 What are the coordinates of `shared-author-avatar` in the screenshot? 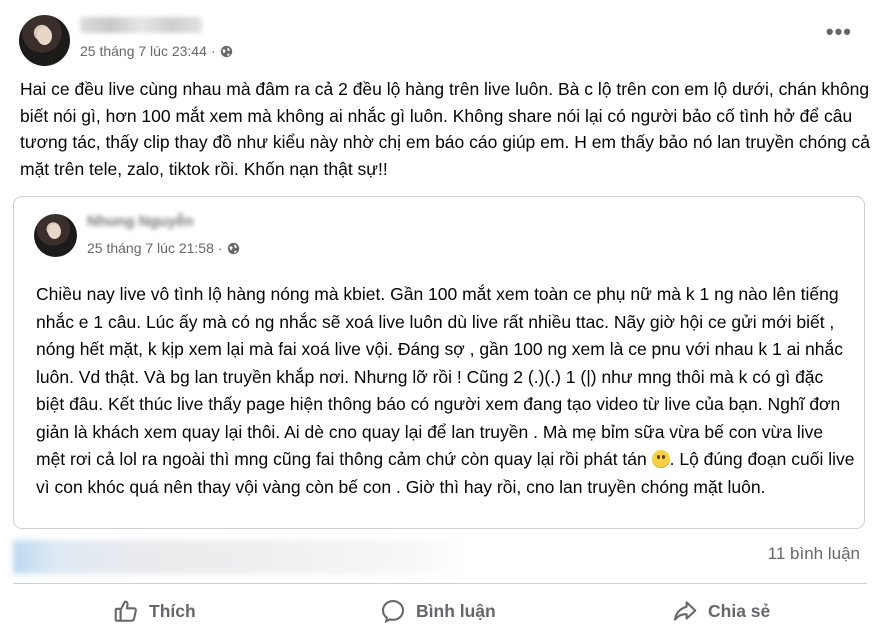 It's located at (55, 235).